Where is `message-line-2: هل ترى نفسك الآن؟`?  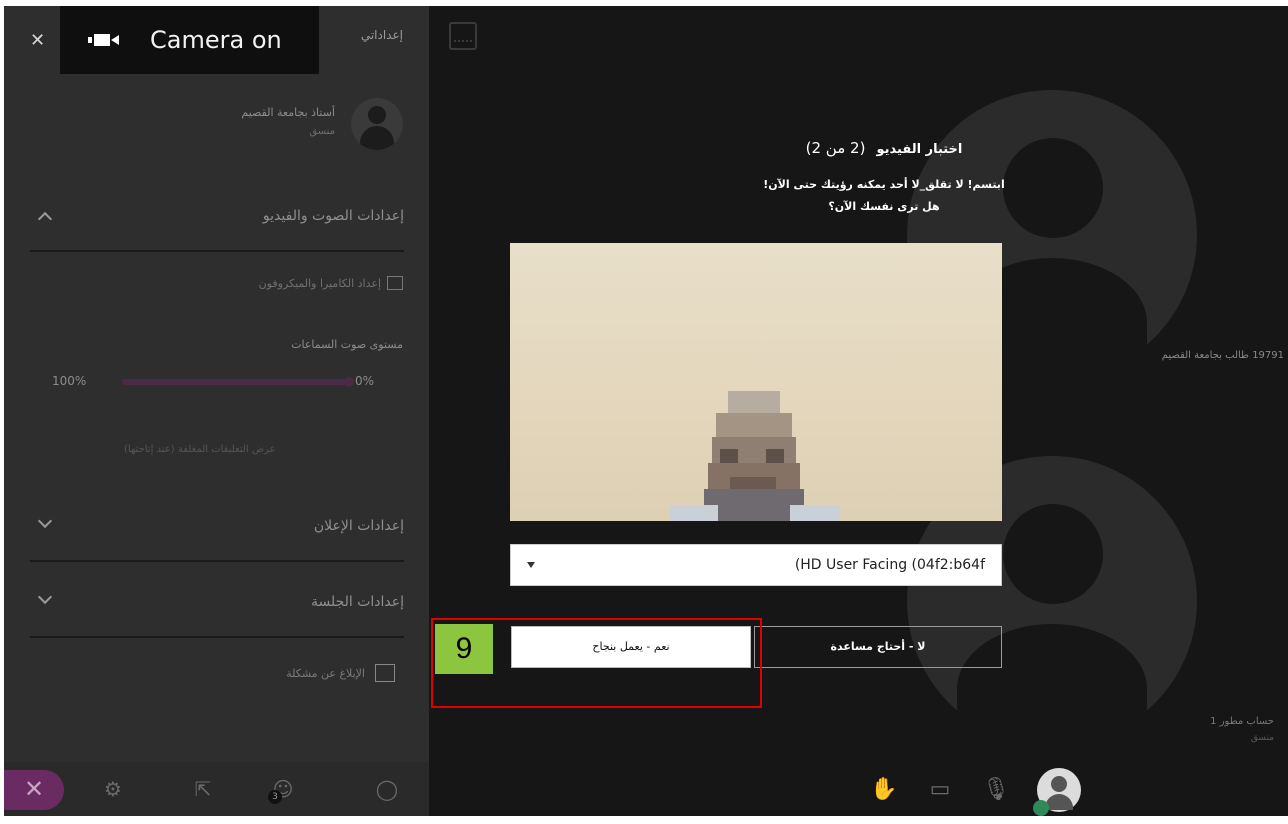 message-line-2: هل ترى نفسك الآن؟ is located at coordinates (884, 206).